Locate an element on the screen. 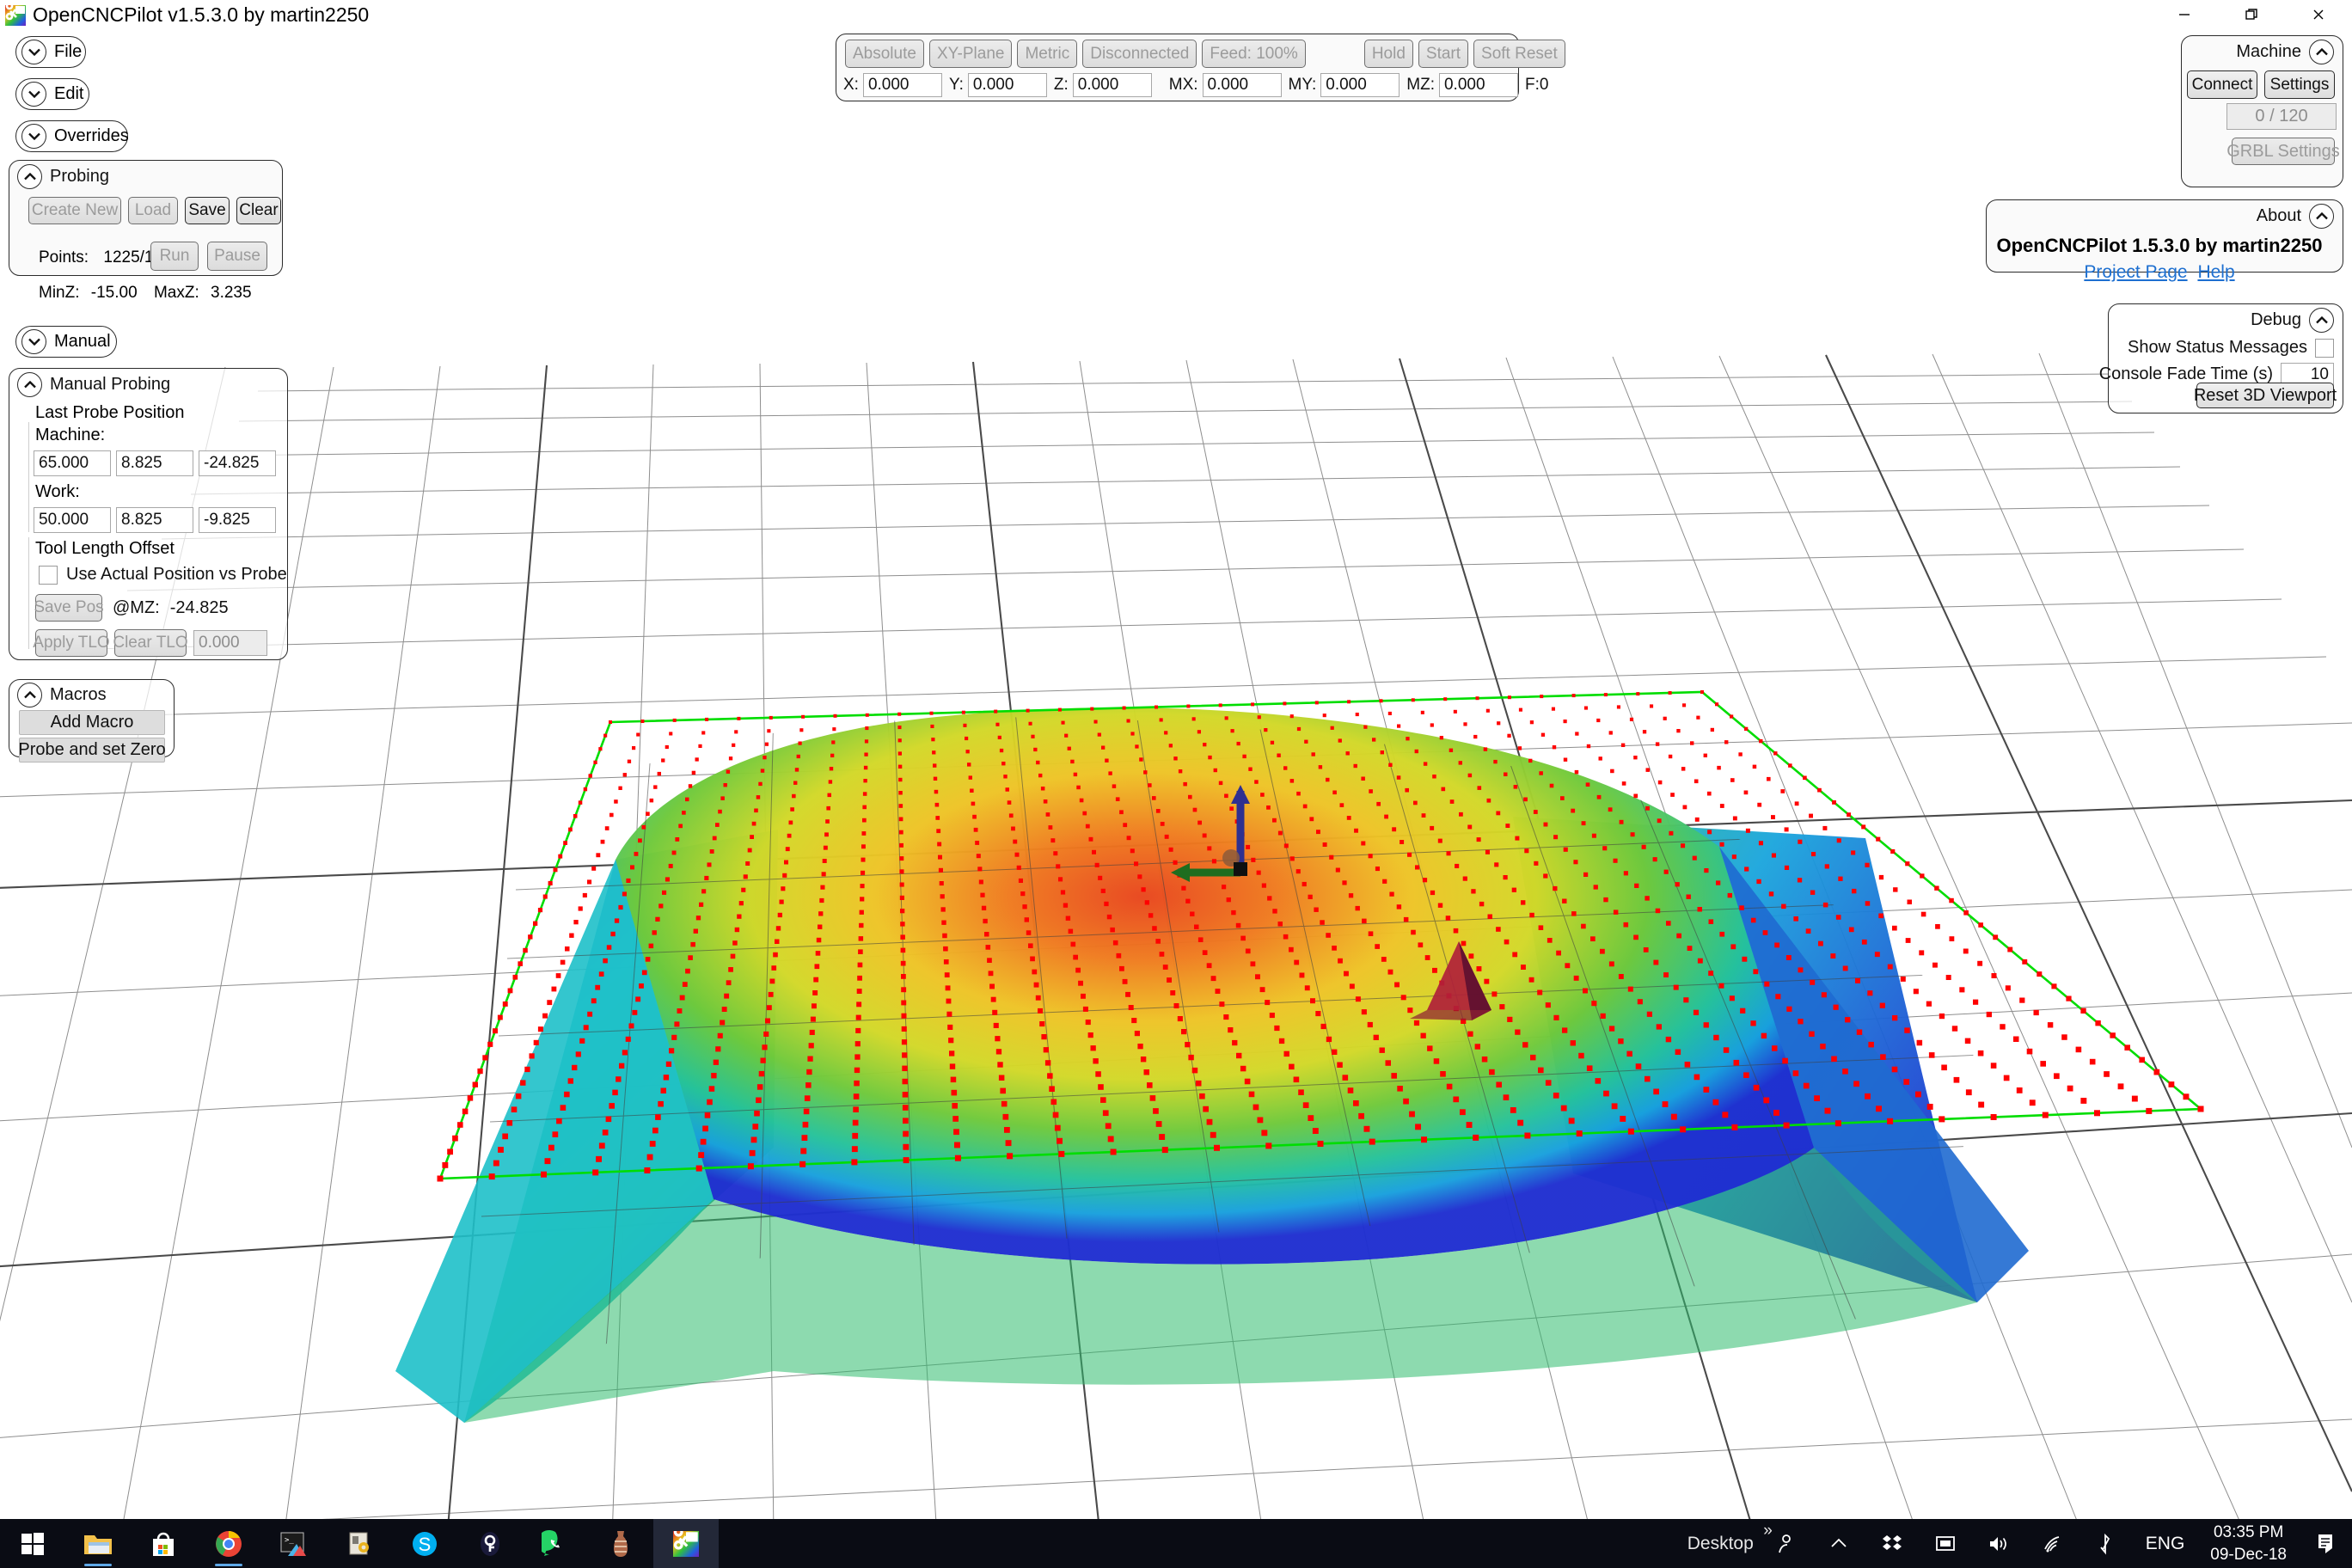 The image size is (2352, 1568). notifications-icon is located at coordinates (2325, 1543).